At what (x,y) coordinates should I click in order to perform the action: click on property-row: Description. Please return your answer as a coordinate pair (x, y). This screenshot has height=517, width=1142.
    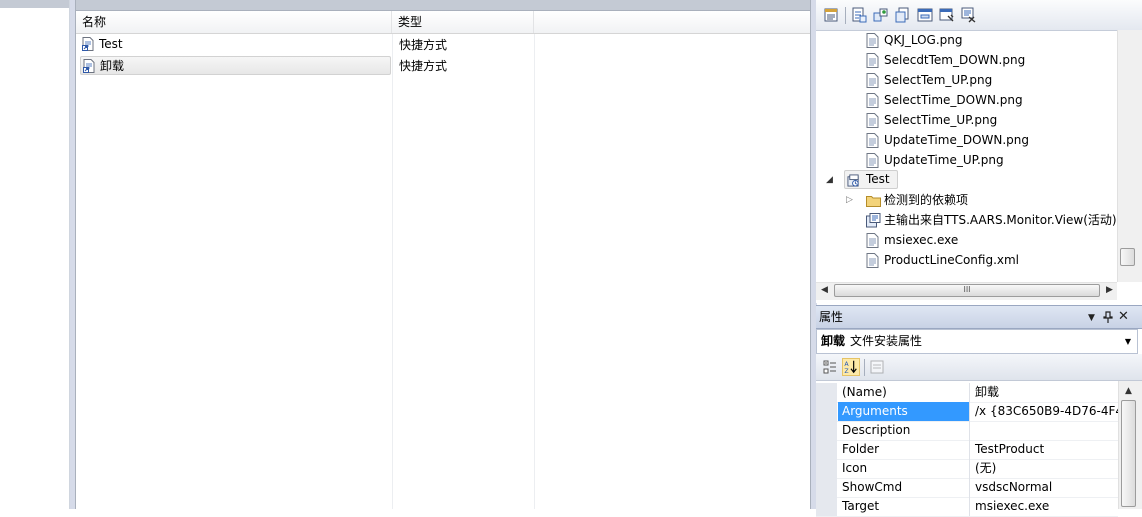
    Looking at the image, I should click on (967, 431).